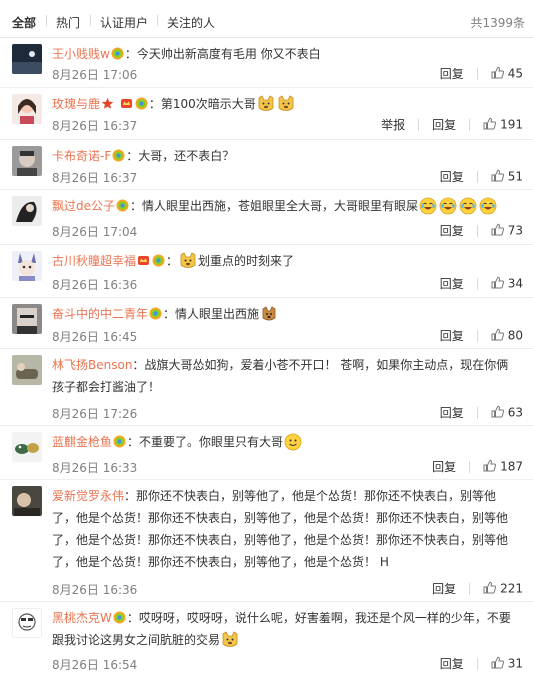  What do you see at coordinates (393, 124) in the screenshot?
I see `report-button: 举报` at bounding box center [393, 124].